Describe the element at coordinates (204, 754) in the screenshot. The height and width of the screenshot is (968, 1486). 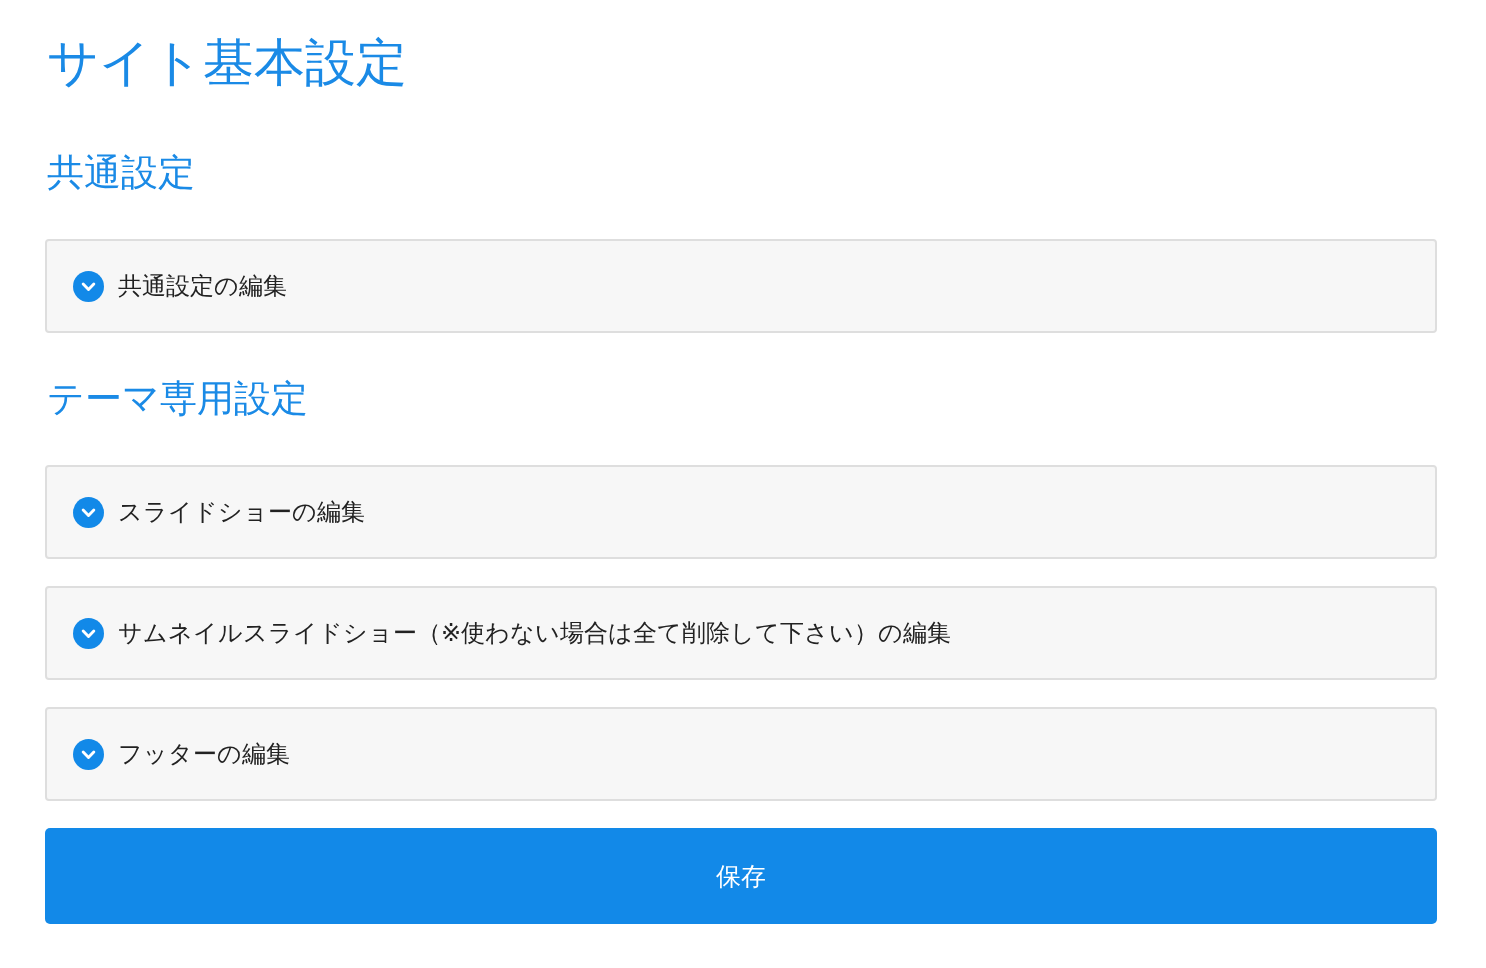
I see `panel-title: フッターの編集` at that location.